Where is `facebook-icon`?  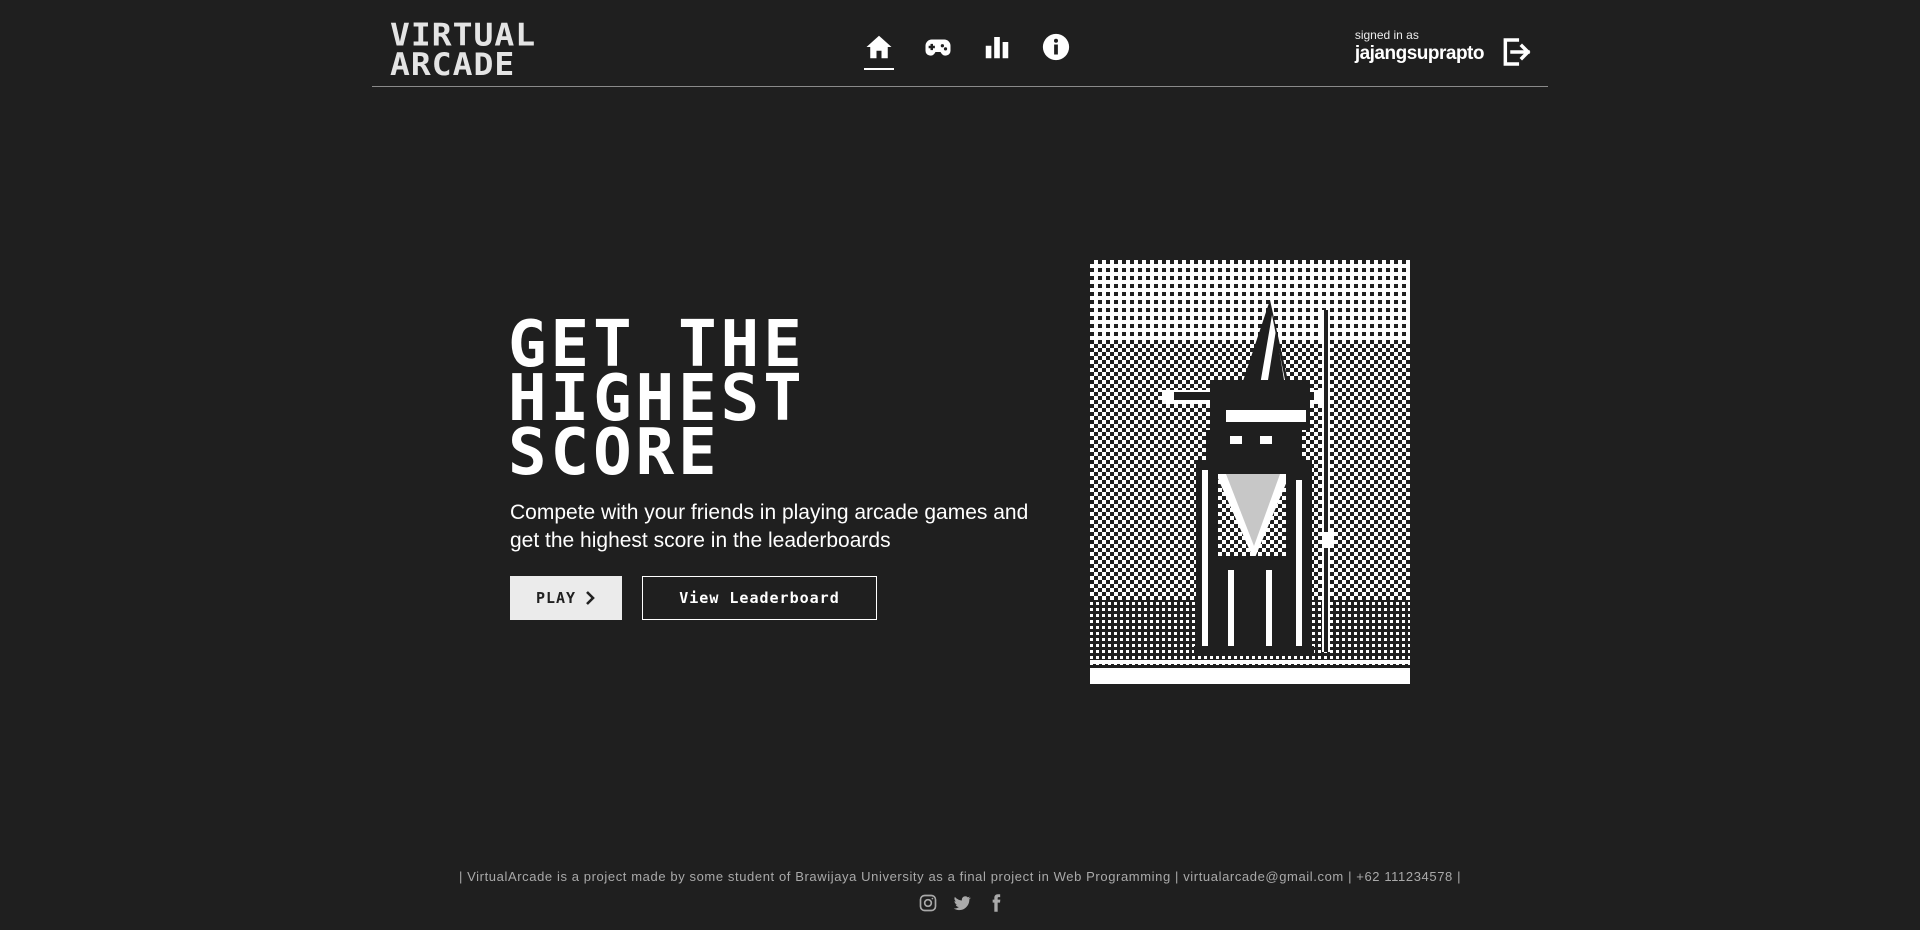 facebook-icon is located at coordinates (996, 903).